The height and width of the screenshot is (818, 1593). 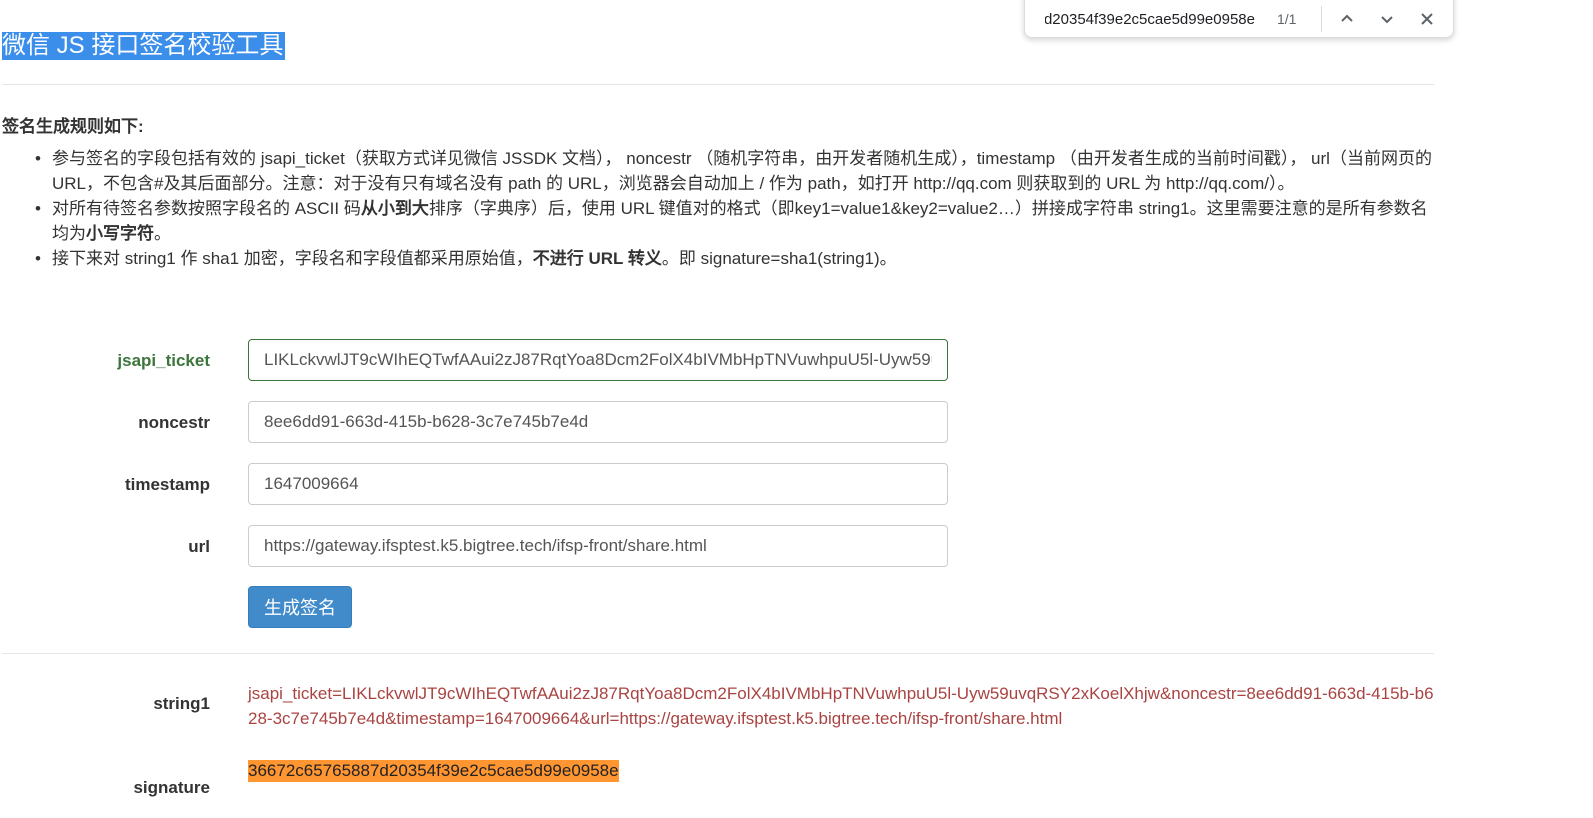 I want to click on find-previous-button, so click(x=1347, y=19).